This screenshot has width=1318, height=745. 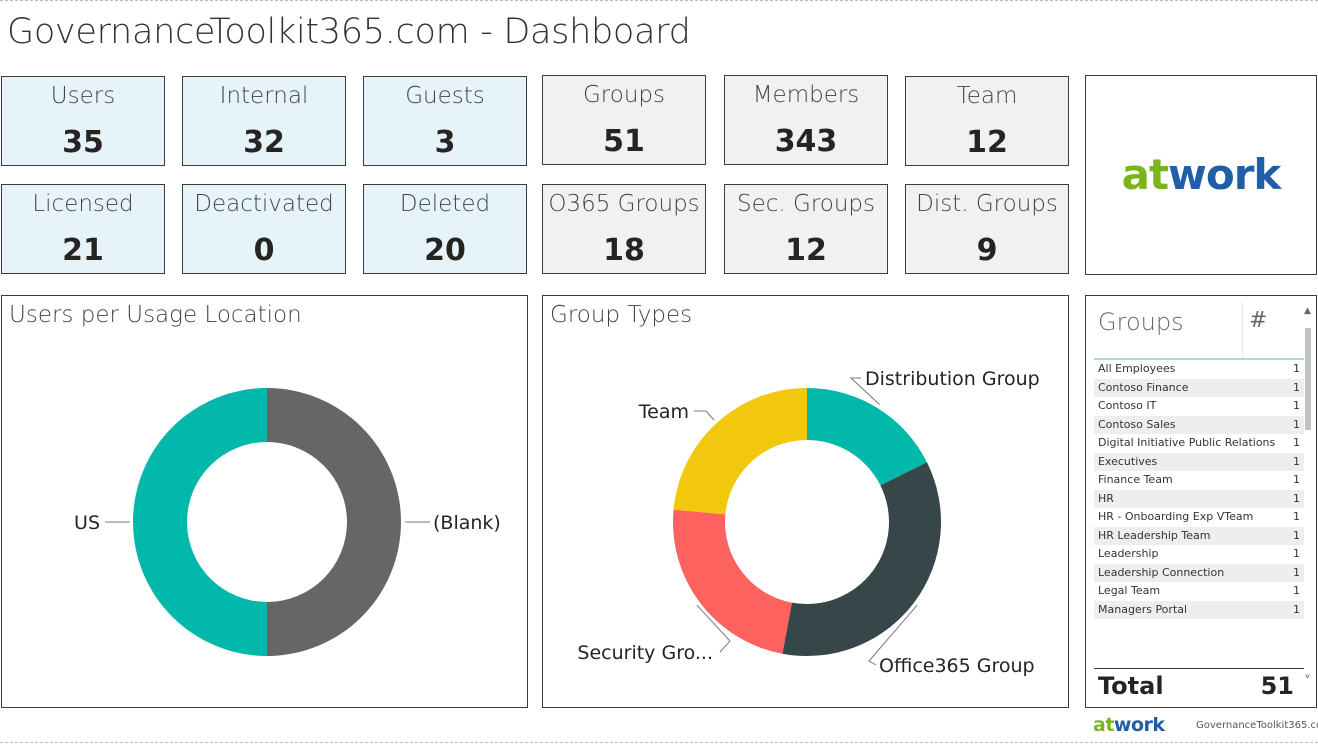 I want to click on row-group-name: Leadership Connection, so click(x=1161, y=572).